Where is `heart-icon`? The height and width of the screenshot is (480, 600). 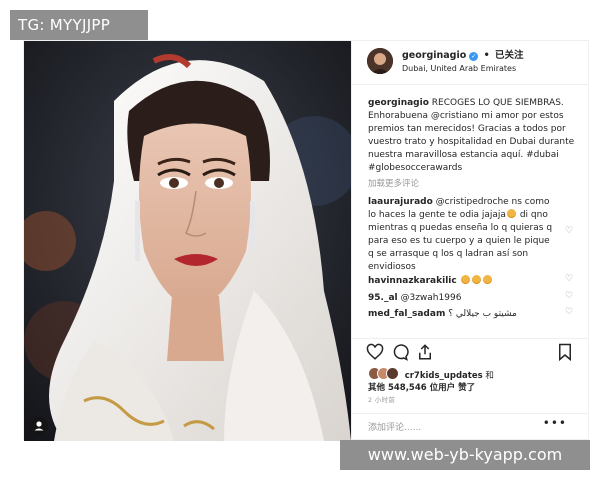
heart-icon is located at coordinates (375, 352).